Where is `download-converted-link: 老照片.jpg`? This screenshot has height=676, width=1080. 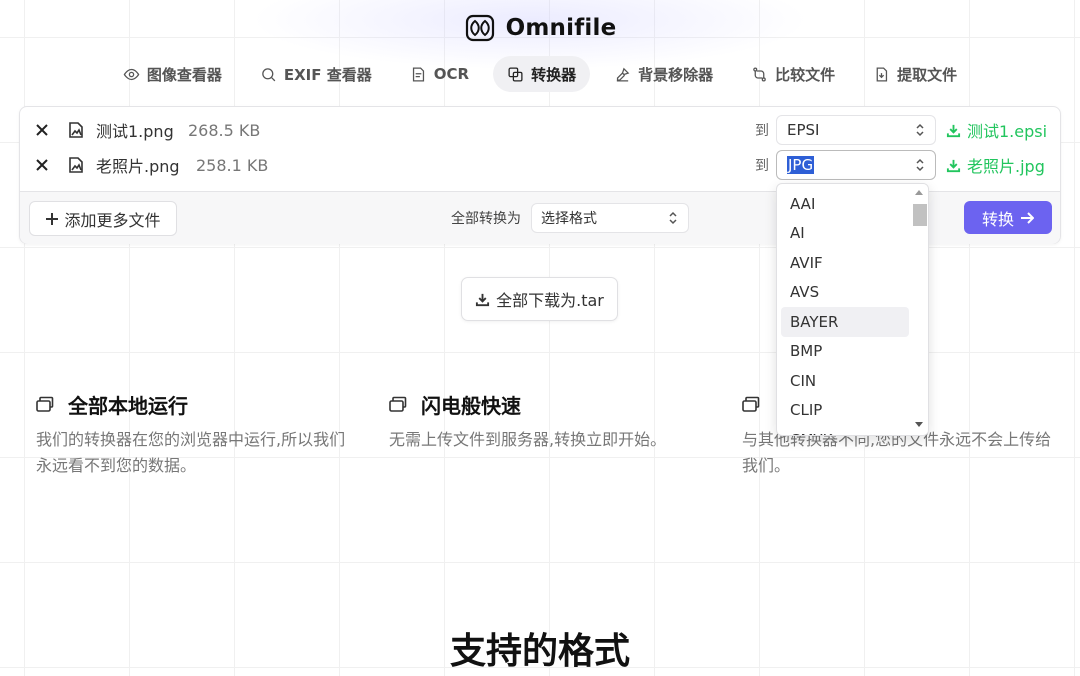
download-converted-link: 老照片.jpg is located at coordinates (995, 165).